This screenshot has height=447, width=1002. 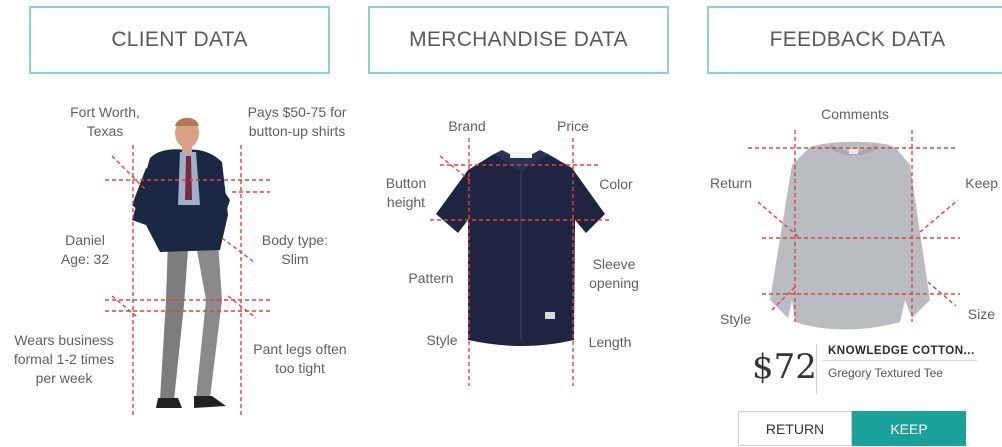 What do you see at coordinates (300, 358) in the screenshot?
I see `client-pant-legs-label: Pant legs often too tight` at bounding box center [300, 358].